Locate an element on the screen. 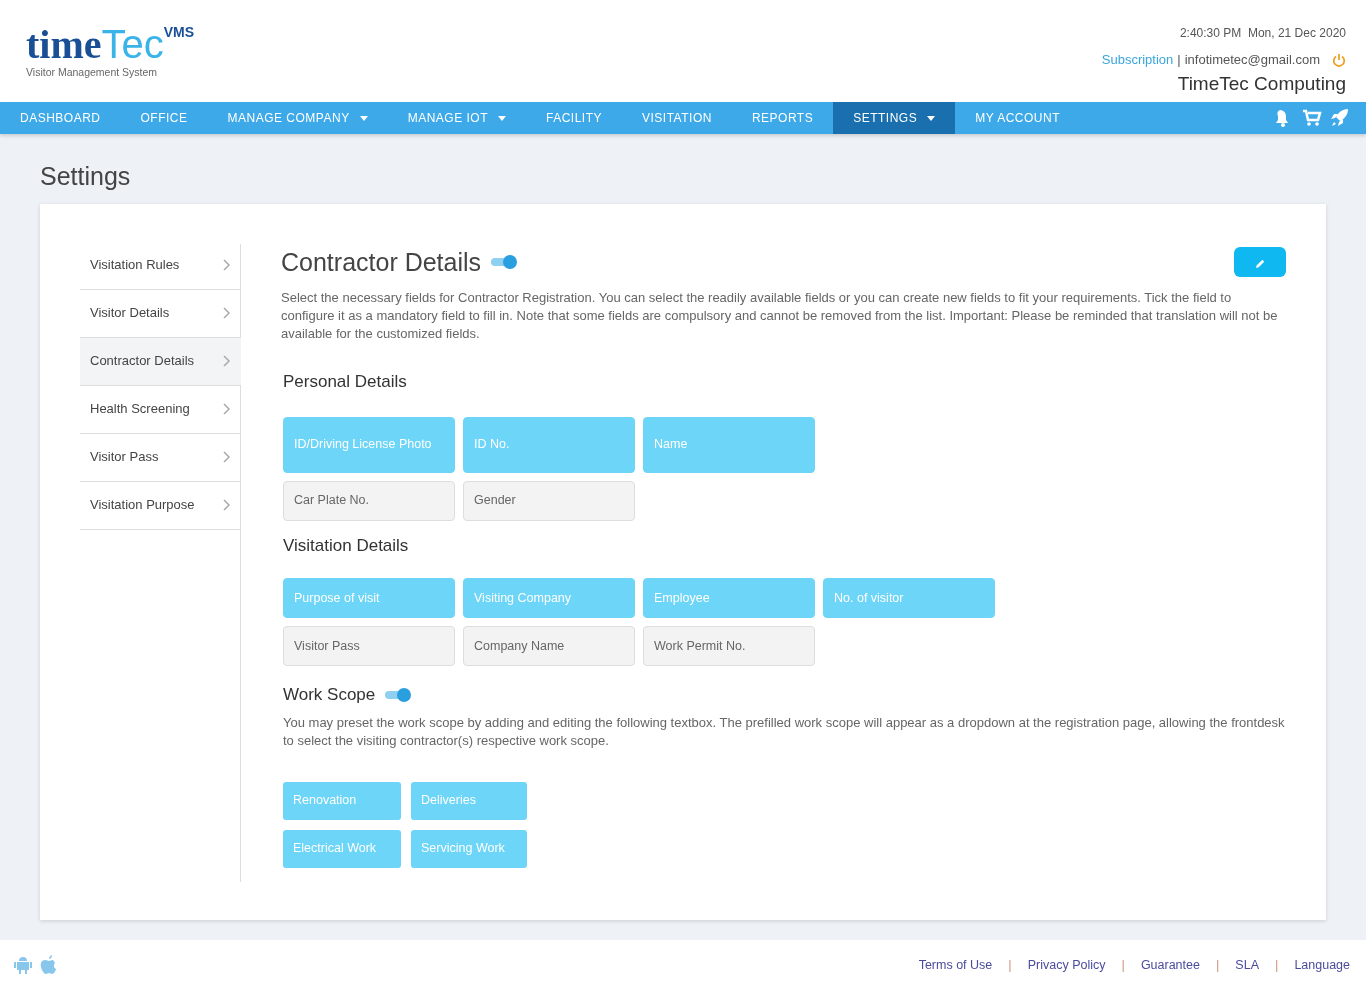 Image resolution: width=1366 pixels, height=989 pixels. company-name: TimeTec Computing is located at coordinates (1261, 83).